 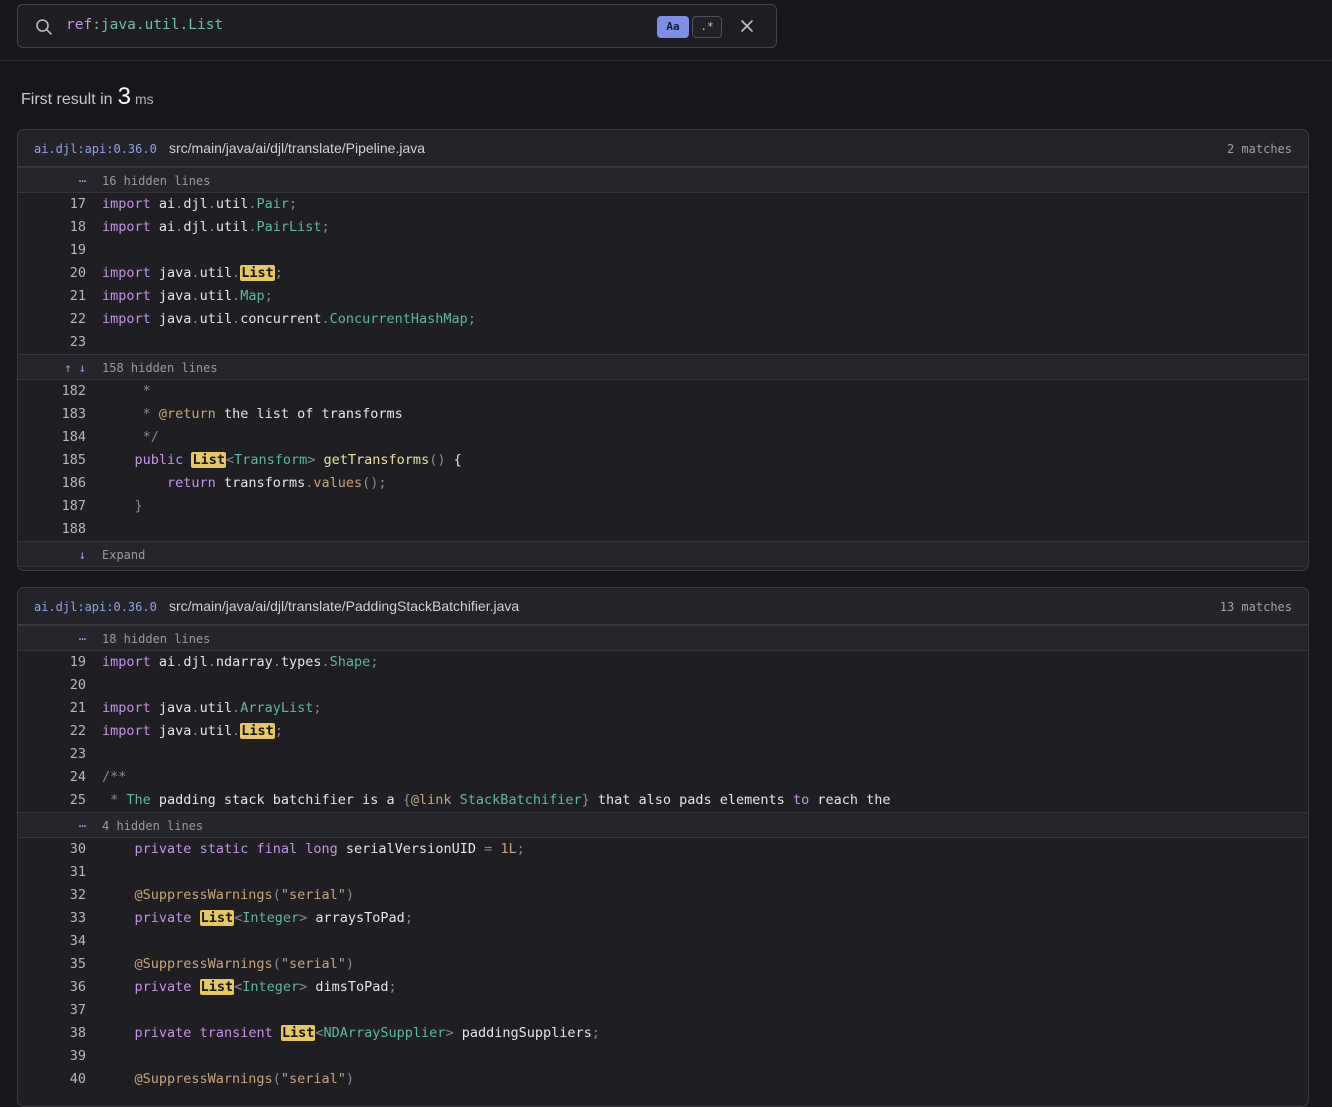 What do you see at coordinates (663, 437) in the screenshot?
I see `code-line: 184 */` at bounding box center [663, 437].